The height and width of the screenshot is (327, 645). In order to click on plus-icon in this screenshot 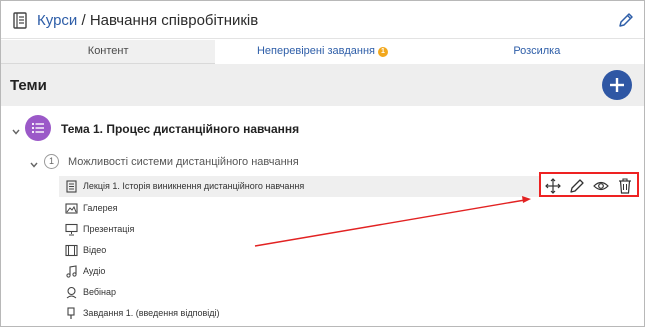, I will do `click(617, 85)`.